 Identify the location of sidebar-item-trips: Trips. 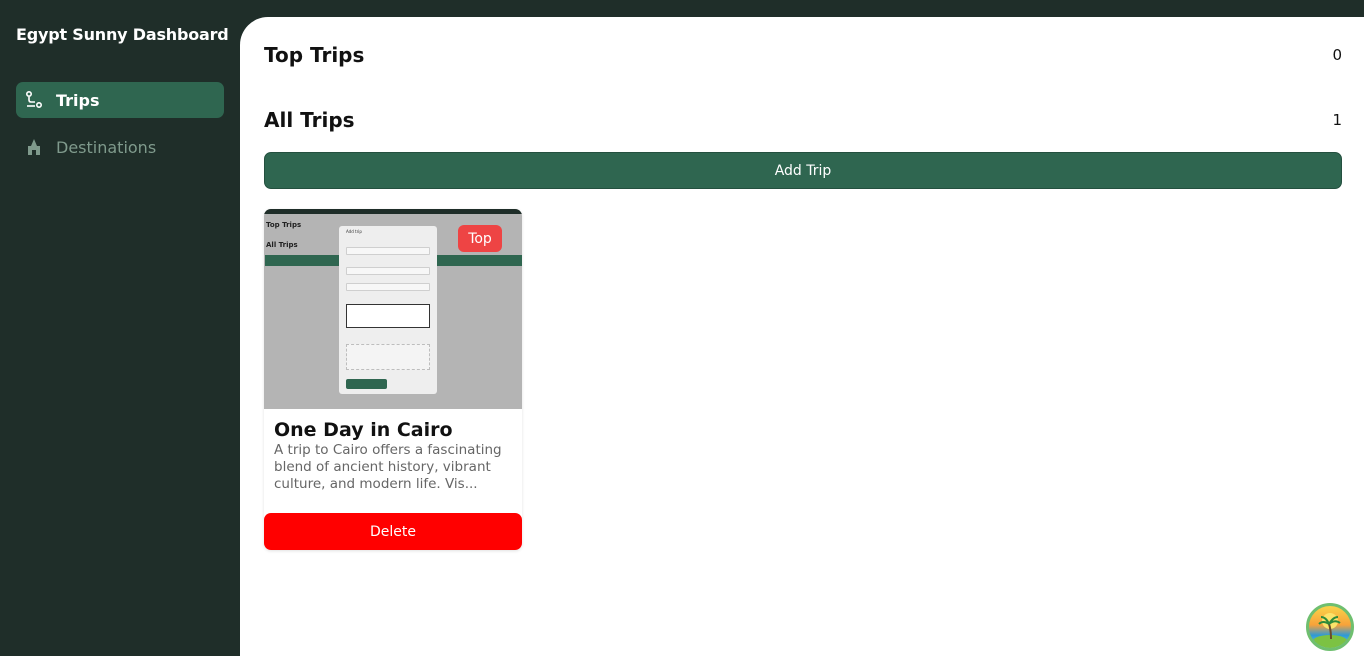
(120, 100).